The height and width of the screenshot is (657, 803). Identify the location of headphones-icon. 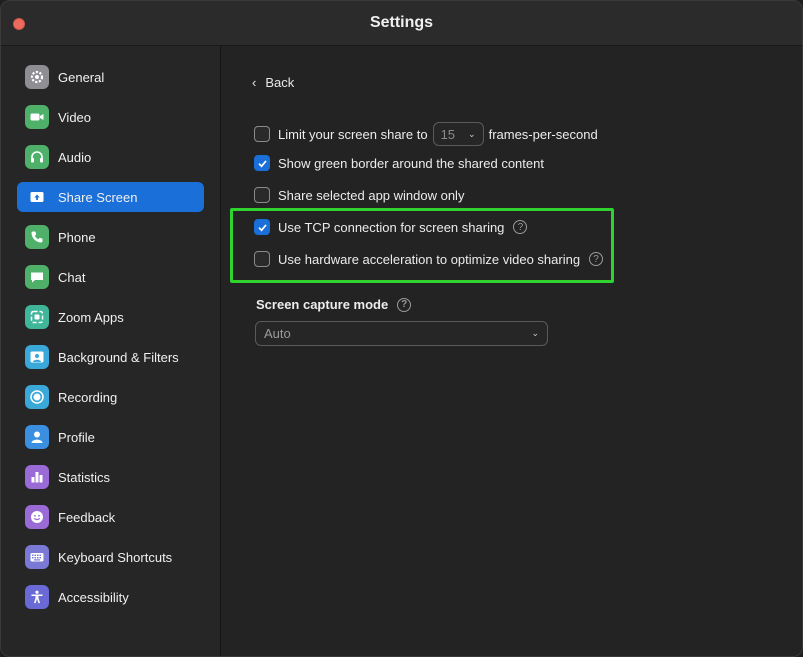
(37, 157).